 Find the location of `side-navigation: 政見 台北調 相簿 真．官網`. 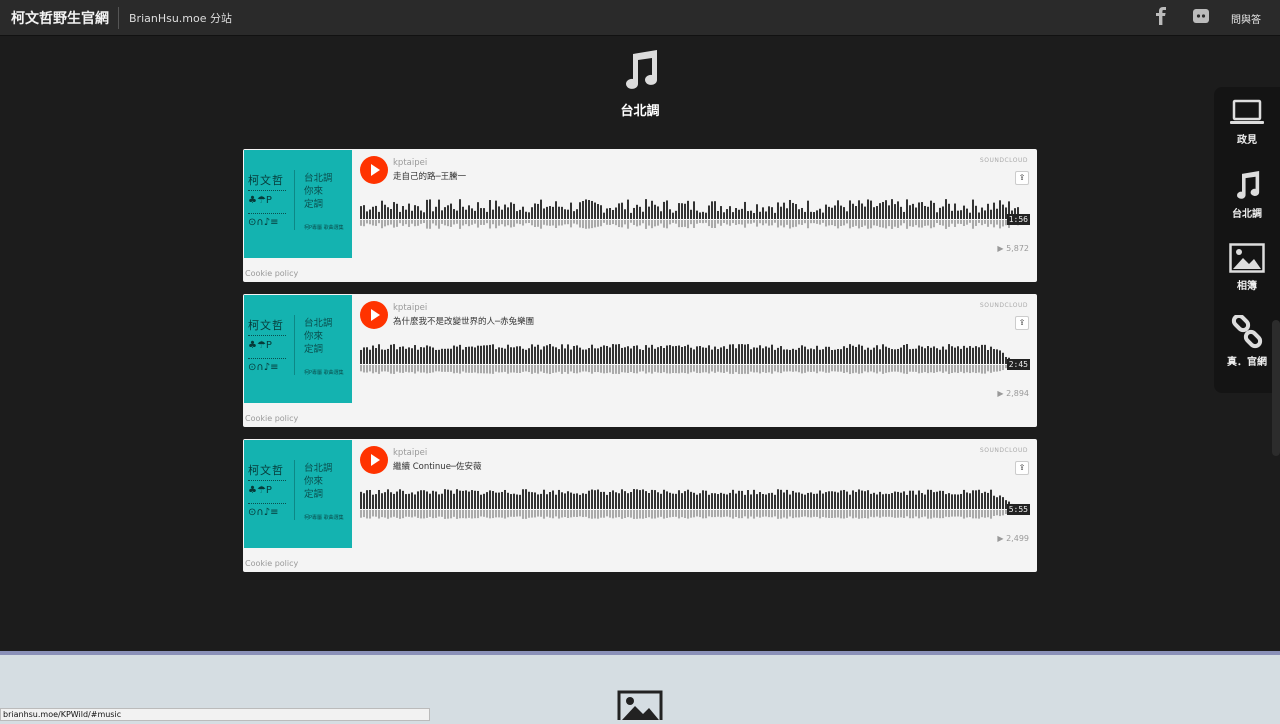

side-navigation: 政見 台北調 相簿 真．官網 is located at coordinates (1247, 240).